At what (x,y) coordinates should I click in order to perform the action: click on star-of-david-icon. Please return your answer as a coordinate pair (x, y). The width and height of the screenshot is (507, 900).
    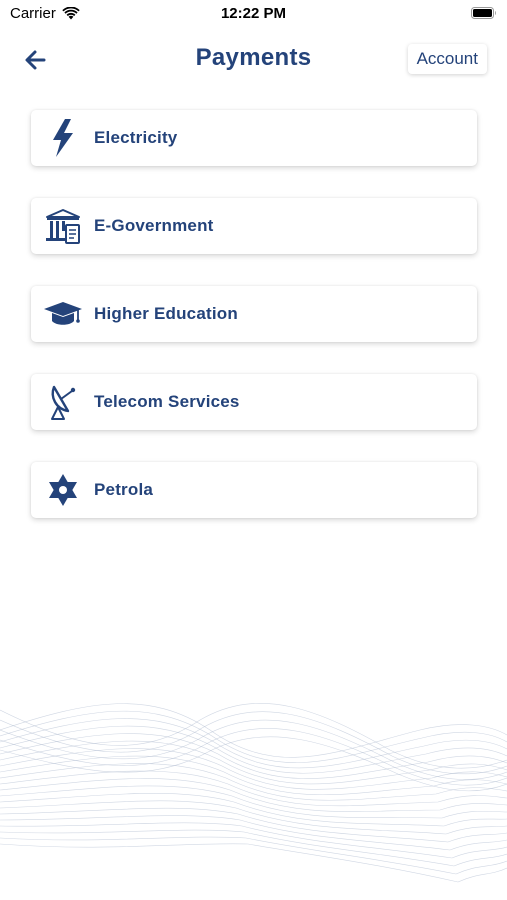
    Looking at the image, I should click on (63, 490).